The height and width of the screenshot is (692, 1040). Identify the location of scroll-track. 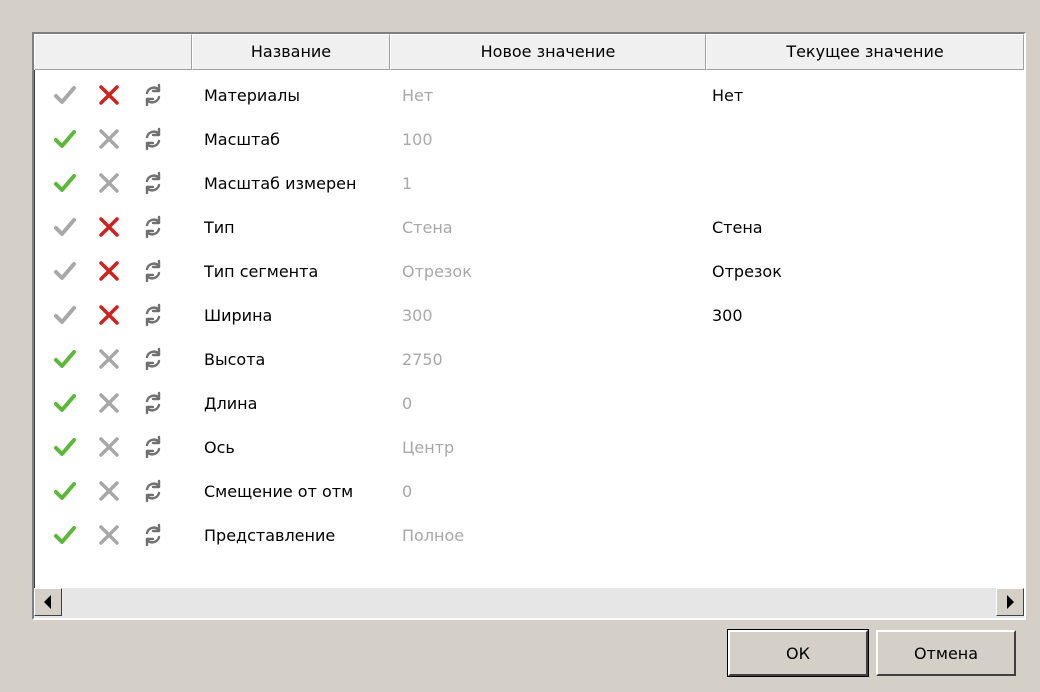
(529, 603).